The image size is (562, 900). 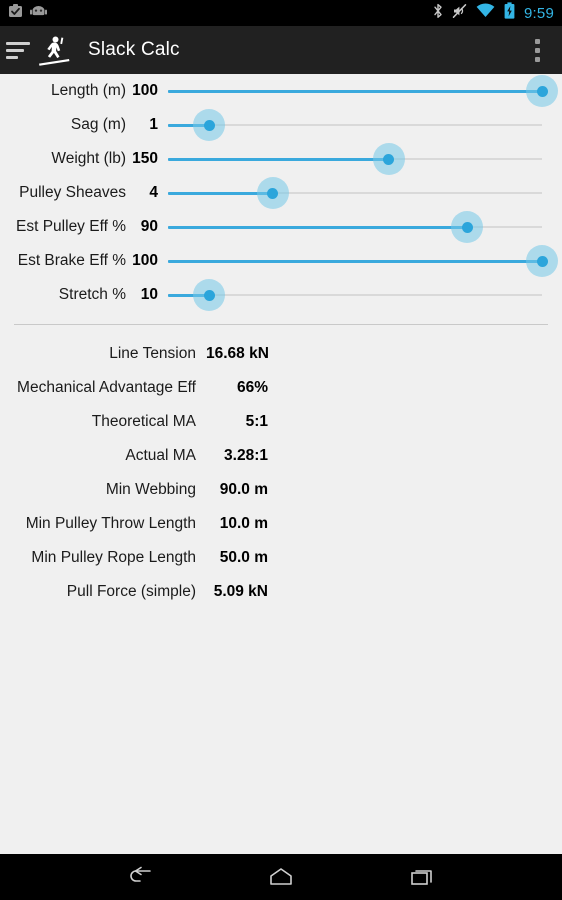 I want to click on android-robot-icon, so click(x=38, y=13).